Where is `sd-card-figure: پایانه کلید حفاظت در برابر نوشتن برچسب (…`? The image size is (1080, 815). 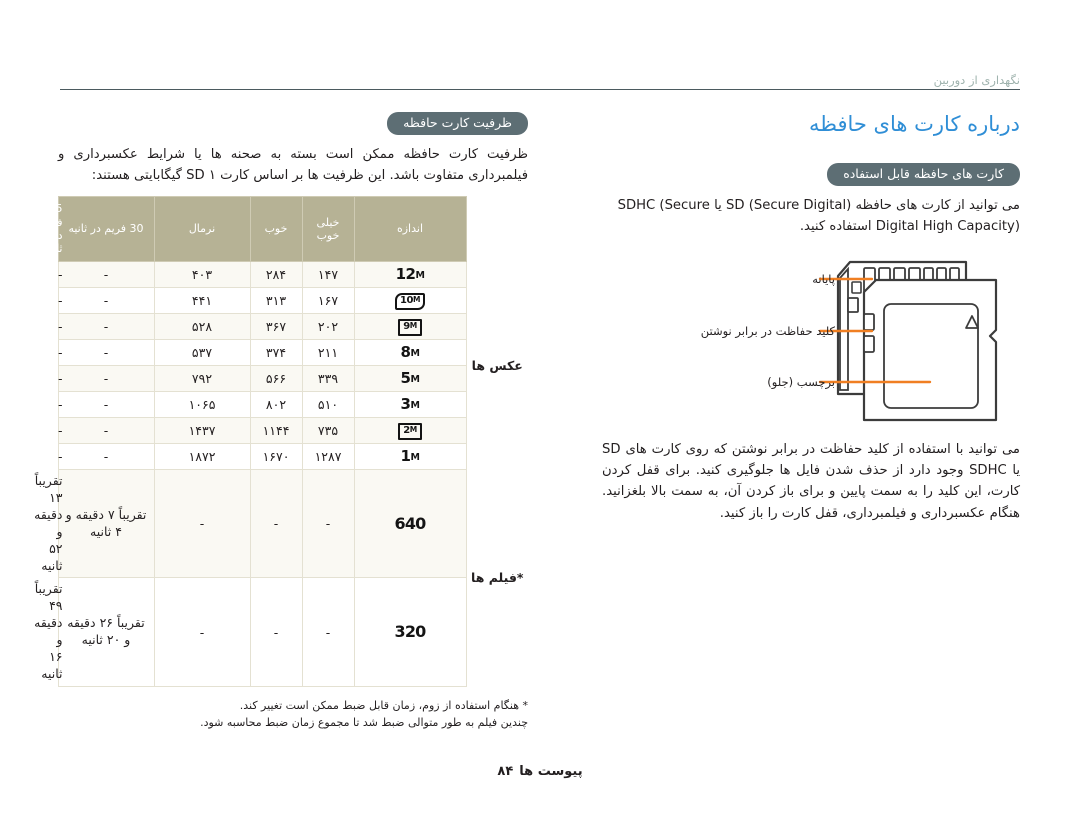
sd-card-figure: پایانه کلید حفاظت در برابر نوشتن برچسب (… is located at coordinates (811, 339).